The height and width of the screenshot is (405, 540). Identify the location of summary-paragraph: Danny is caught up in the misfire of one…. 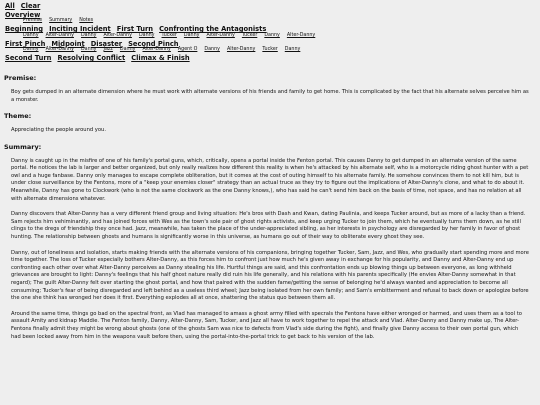
(270, 179).